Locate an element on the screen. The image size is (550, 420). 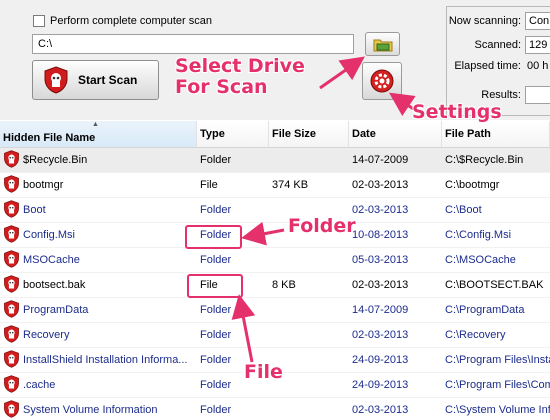
table-row: Recovery Folder 02-03-2013 C:\Recovery is located at coordinates (275, 335).